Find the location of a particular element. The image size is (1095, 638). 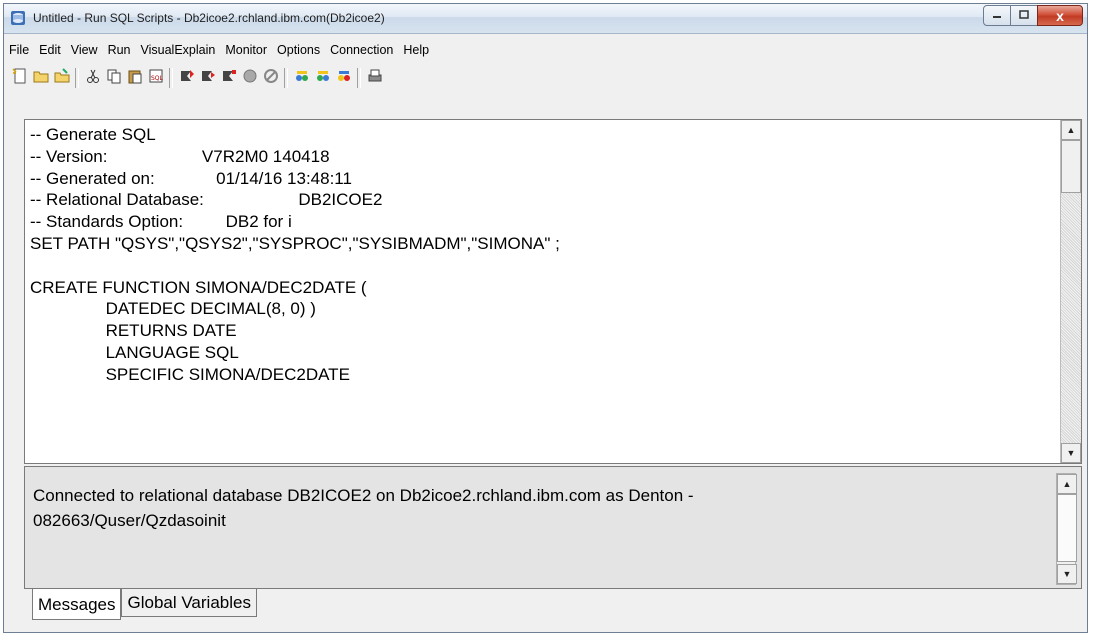

save-icon is located at coordinates (62, 78).